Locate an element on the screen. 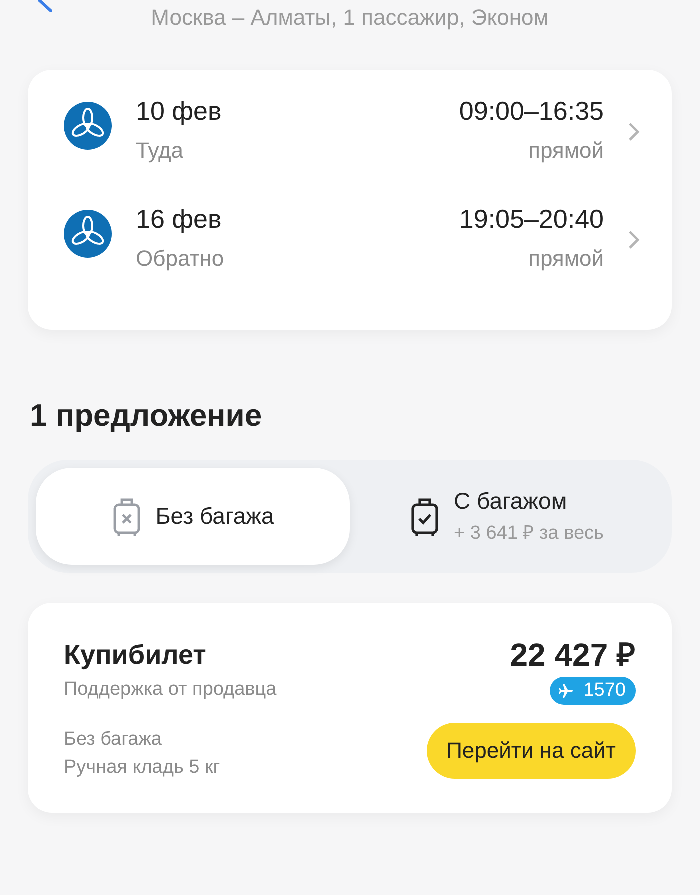 The height and width of the screenshot is (895, 700). baggage-tab: Без багажа is located at coordinates (193, 516).